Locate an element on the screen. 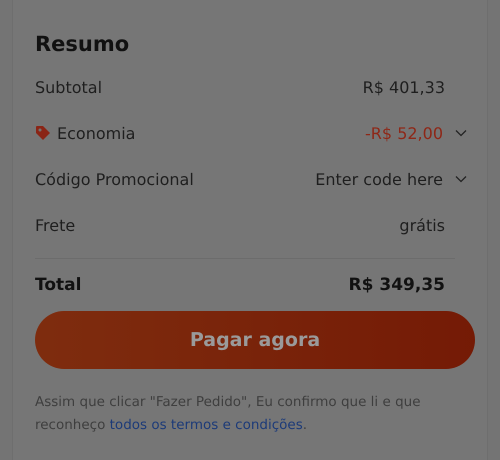  row-label: Frete is located at coordinates (55, 225).